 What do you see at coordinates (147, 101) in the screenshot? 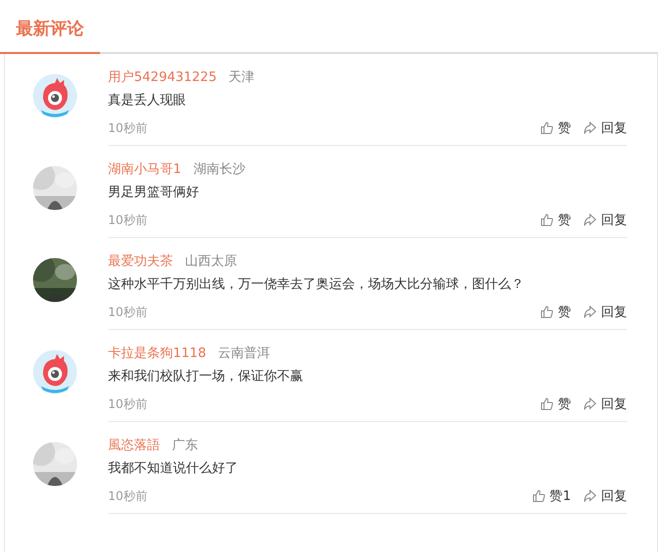
I see `comment-text: 真是丢人现眼` at bounding box center [147, 101].